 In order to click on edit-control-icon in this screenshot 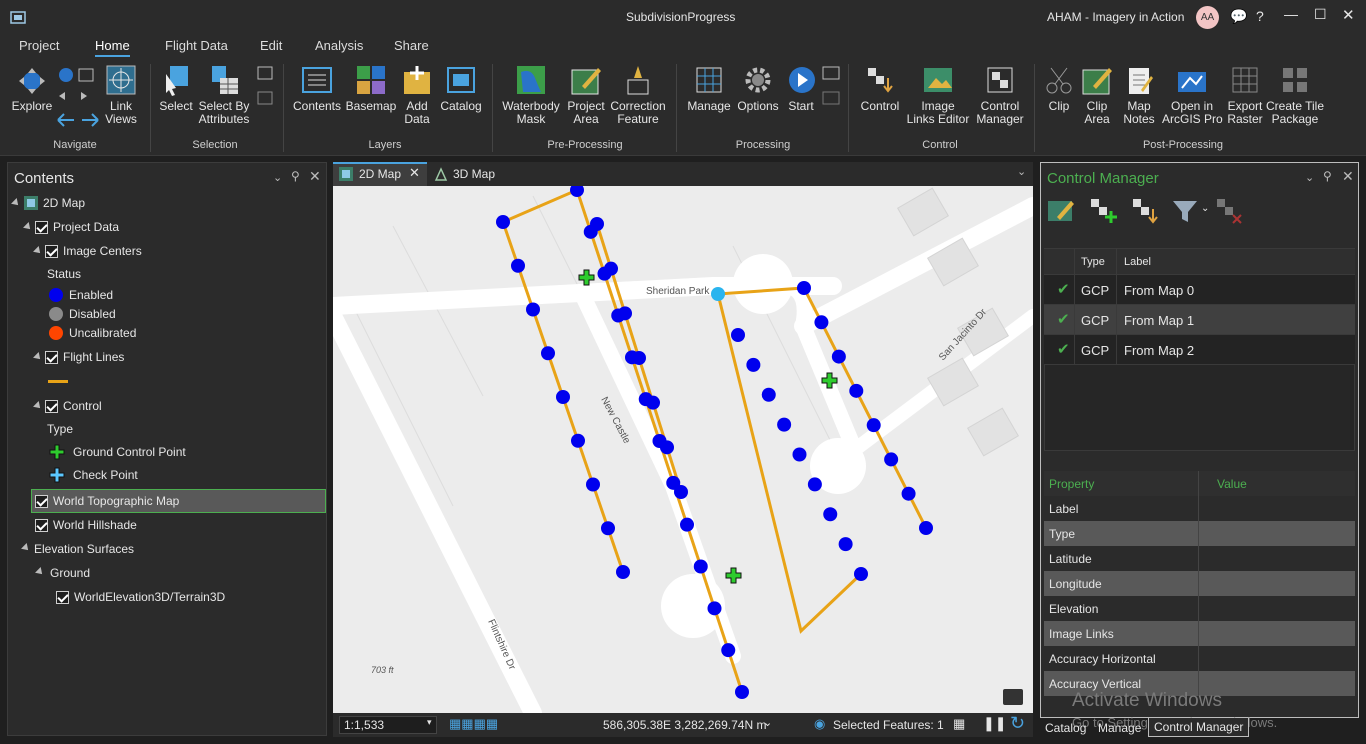, I will do `click(1061, 211)`.